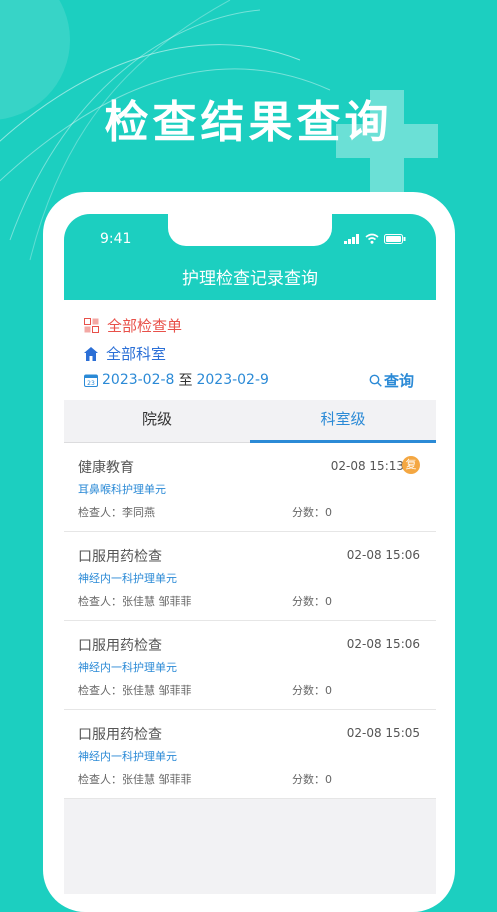 The width and height of the screenshot is (497, 912). What do you see at coordinates (136, 354) in the screenshot?
I see `department-filter-label: 全部科室` at bounding box center [136, 354].